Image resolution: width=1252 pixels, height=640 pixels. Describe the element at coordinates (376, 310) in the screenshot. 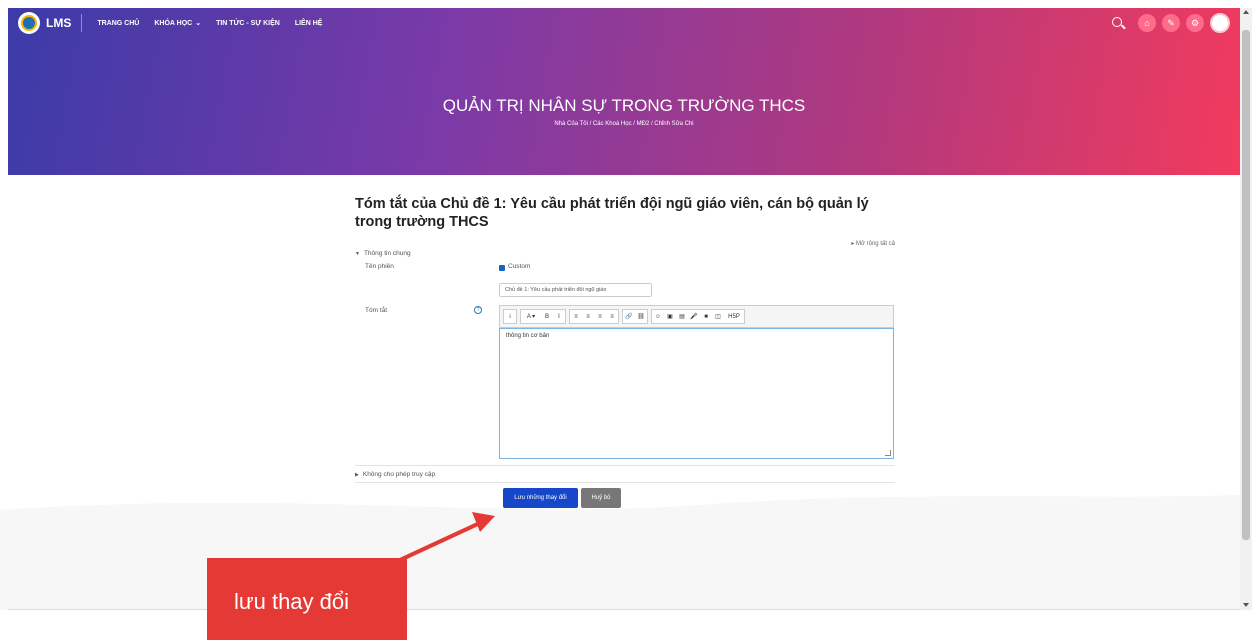

I see `summary-label: Tóm tắt` at that location.